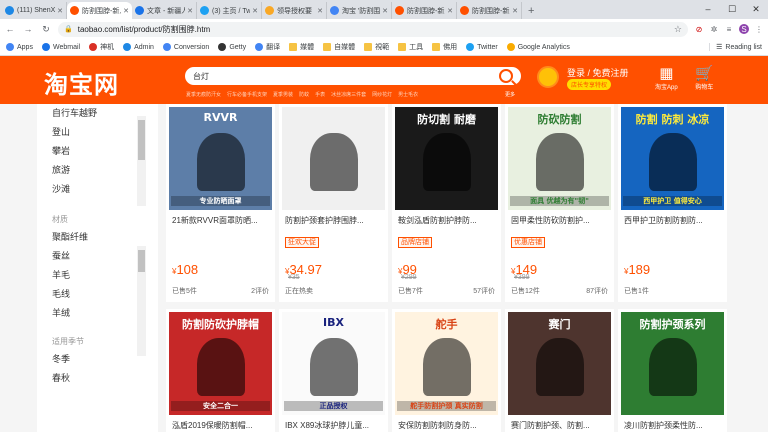  Describe the element at coordinates (247, 94) in the screenshot. I see `hot-word-link: 行车必备手机支架` at that location.